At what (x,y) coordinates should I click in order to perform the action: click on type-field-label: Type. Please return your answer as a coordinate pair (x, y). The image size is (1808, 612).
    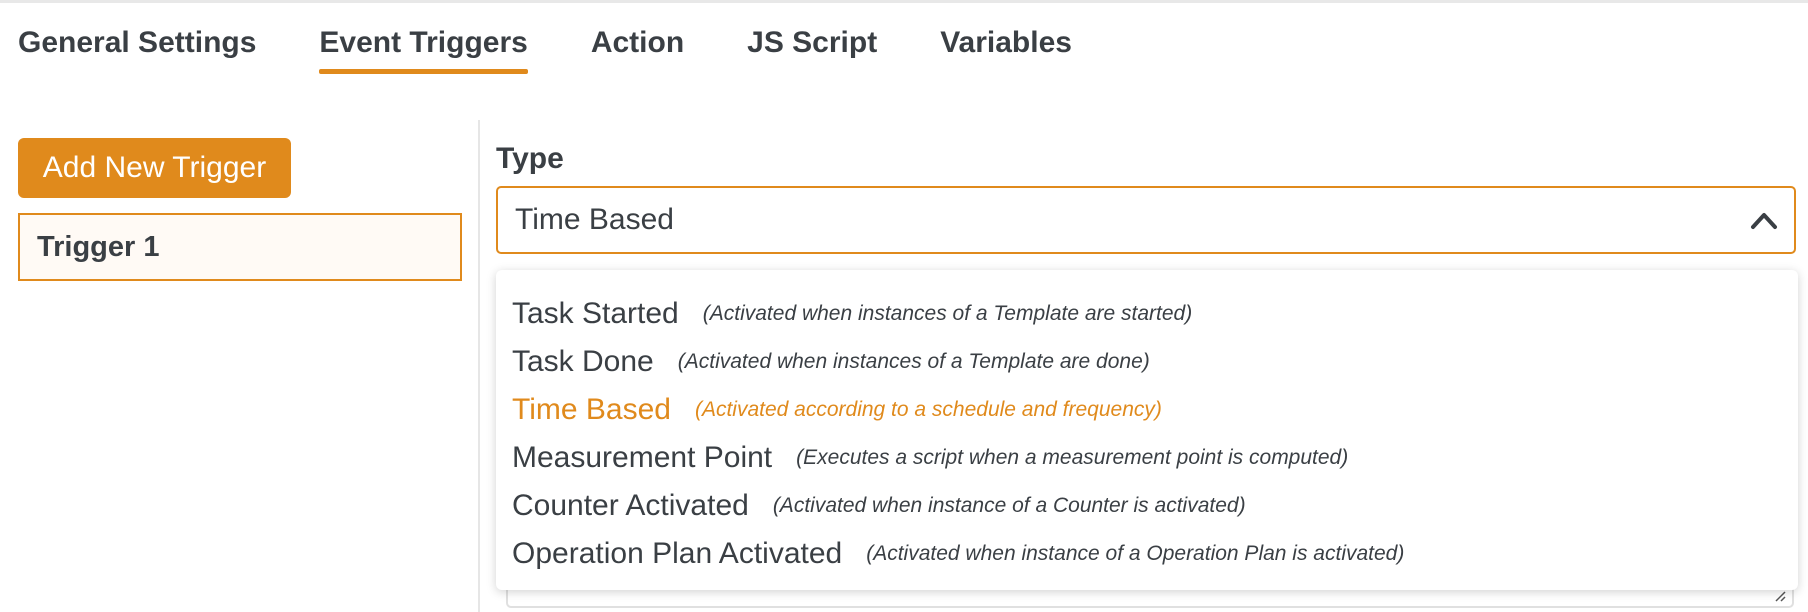
    Looking at the image, I should click on (530, 158).